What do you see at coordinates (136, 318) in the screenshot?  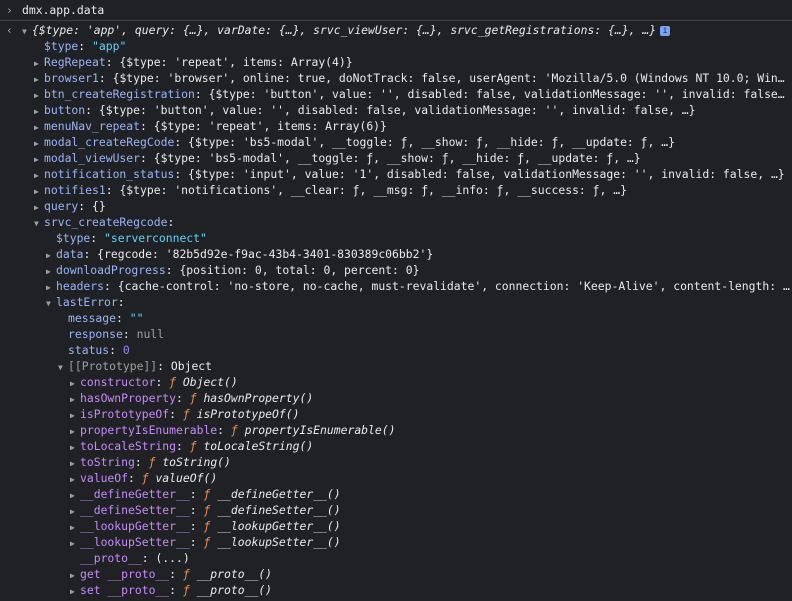 I see `property-value: ""` at bounding box center [136, 318].